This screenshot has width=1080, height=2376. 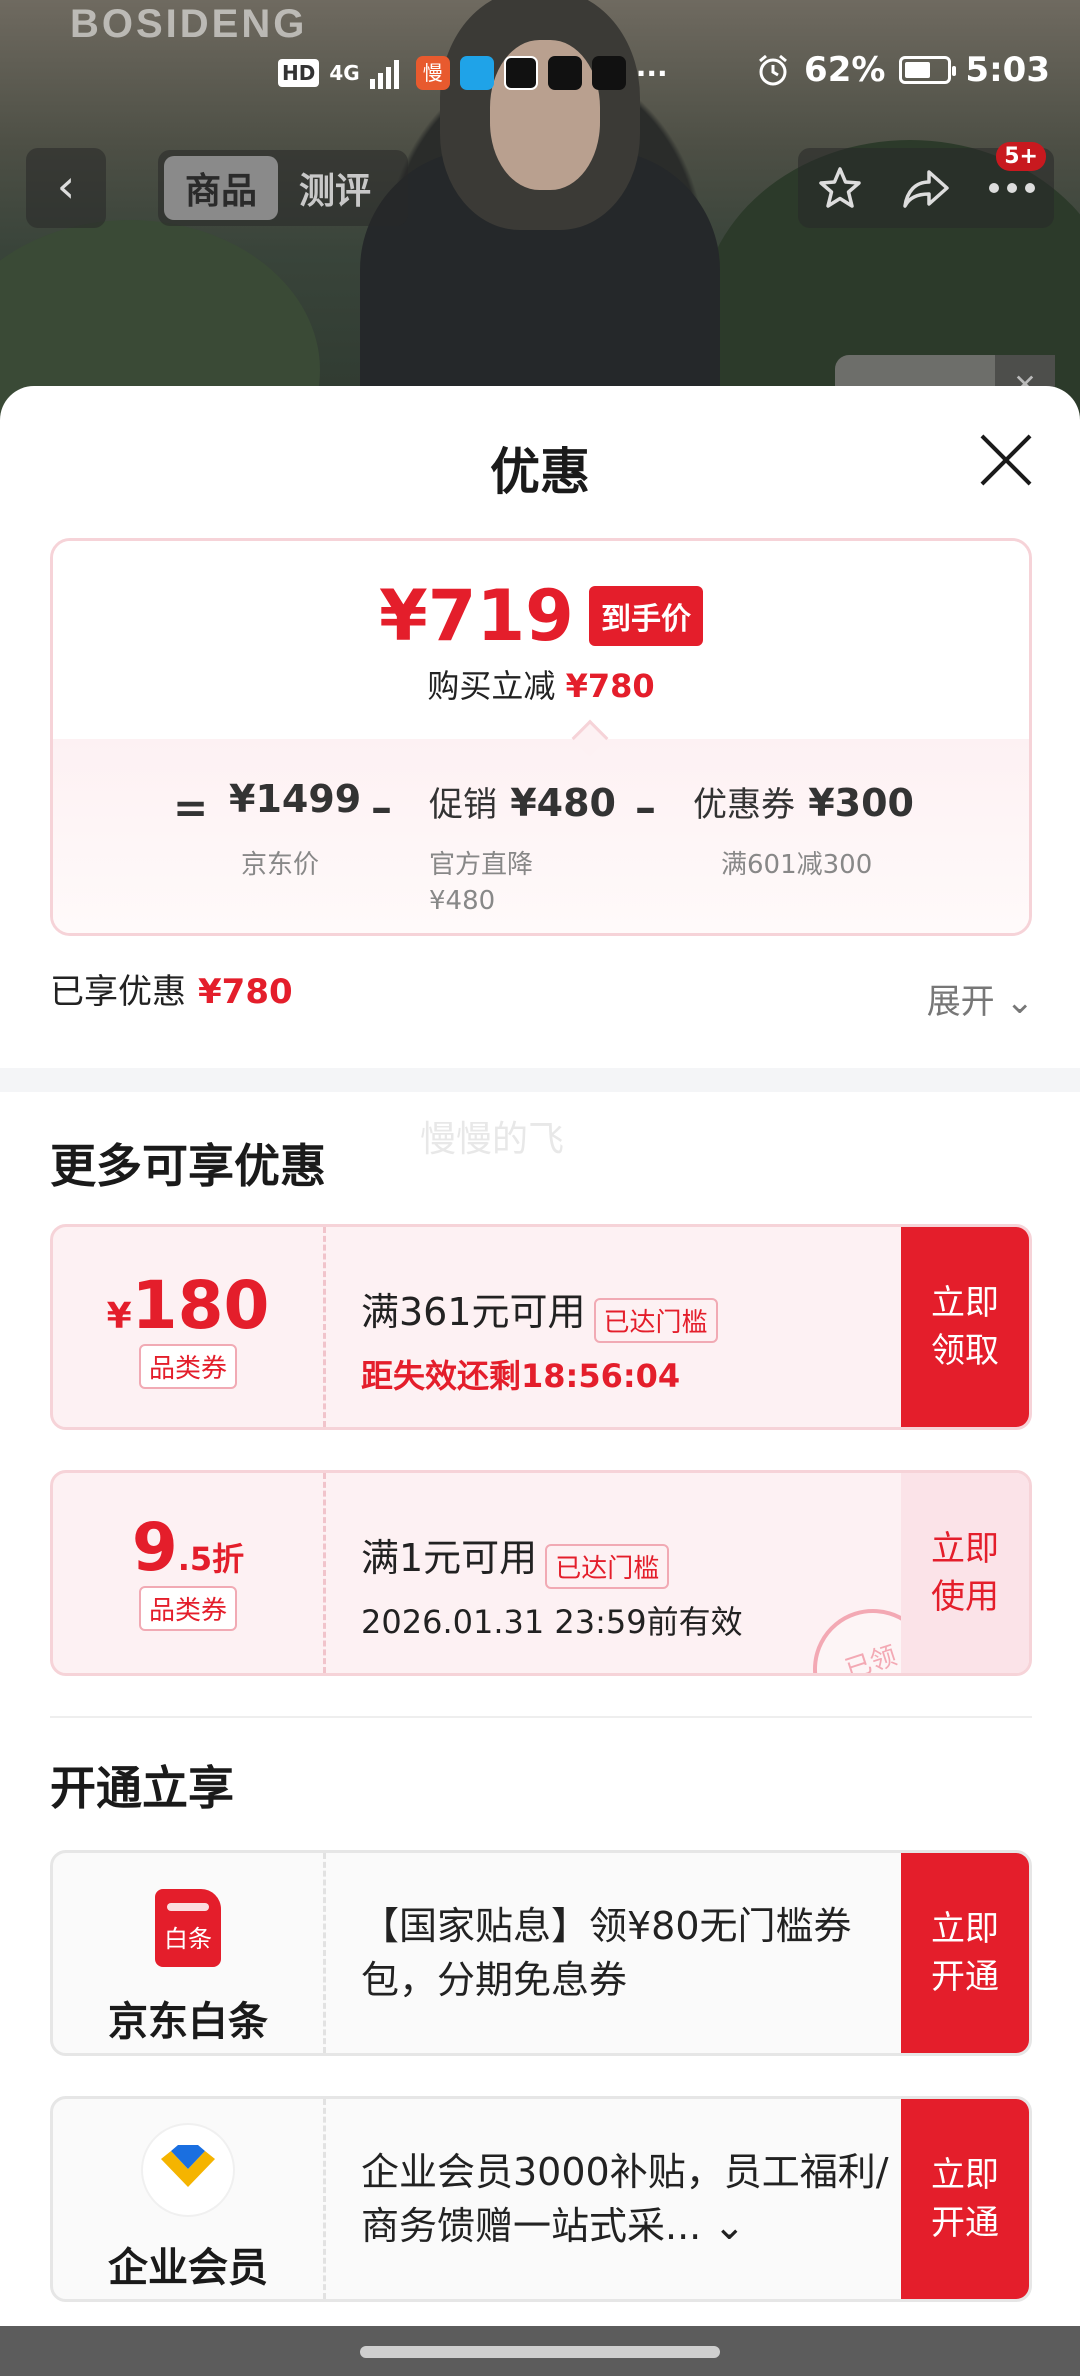 What do you see at coordinates (188, 2268) in the screenshot?
I see `service-name: 企业会员` at bounding box center [188, 2268].